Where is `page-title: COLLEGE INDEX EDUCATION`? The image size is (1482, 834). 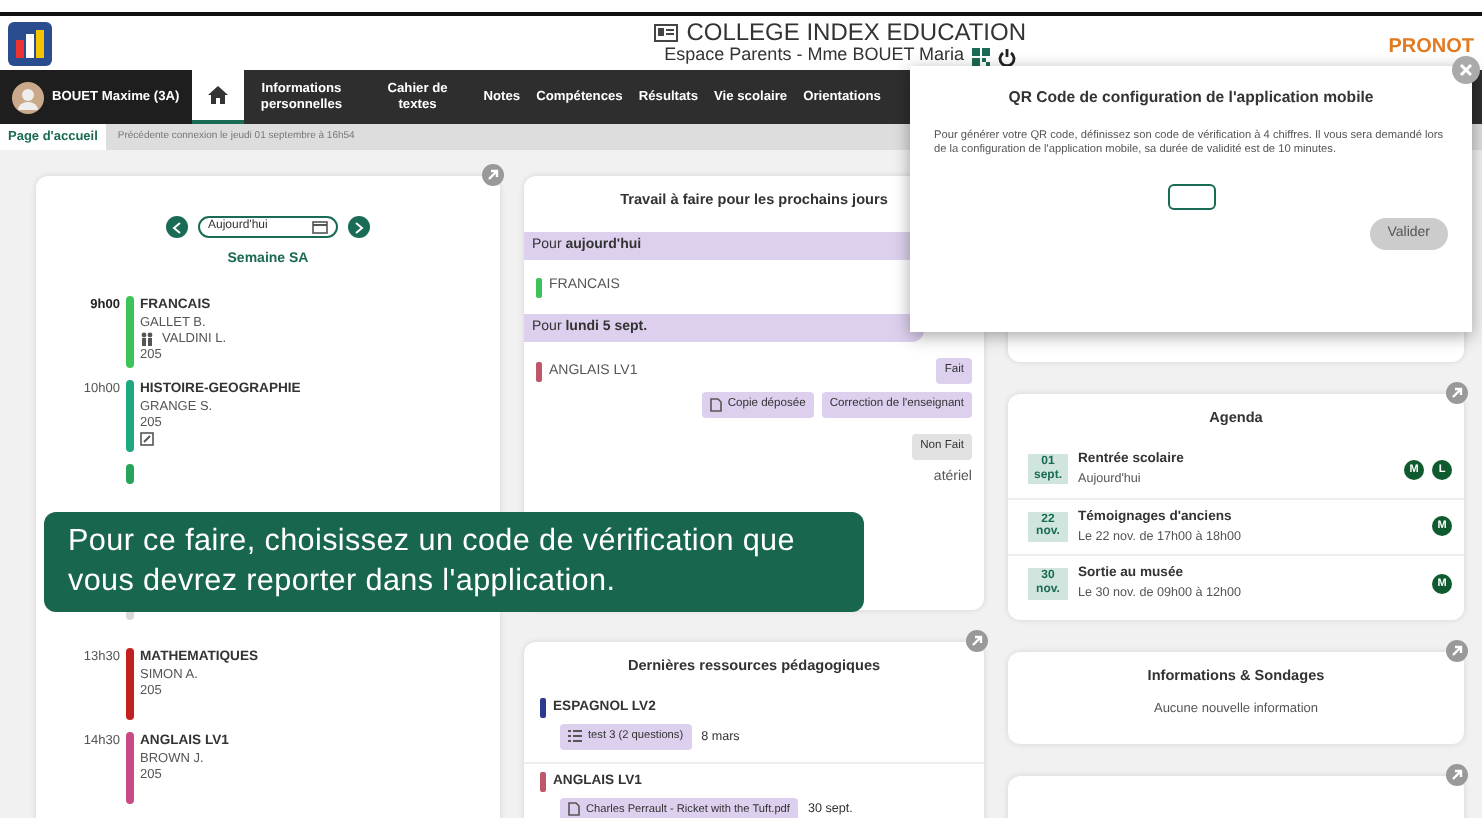 page-title: COLLEGE INDEX EDUCATION is located at coordinates (856, 33).